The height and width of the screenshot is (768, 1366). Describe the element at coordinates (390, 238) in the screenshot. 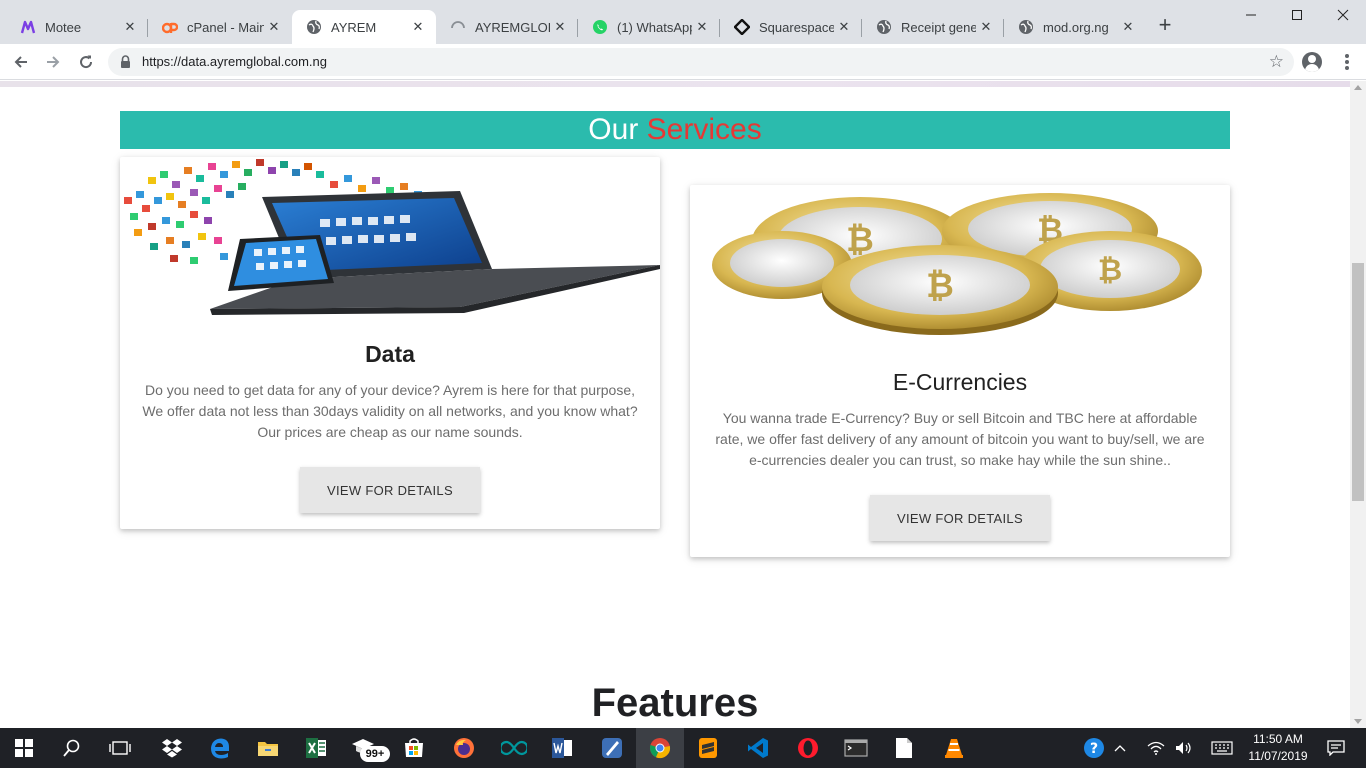

I see `devices-image` at that location.